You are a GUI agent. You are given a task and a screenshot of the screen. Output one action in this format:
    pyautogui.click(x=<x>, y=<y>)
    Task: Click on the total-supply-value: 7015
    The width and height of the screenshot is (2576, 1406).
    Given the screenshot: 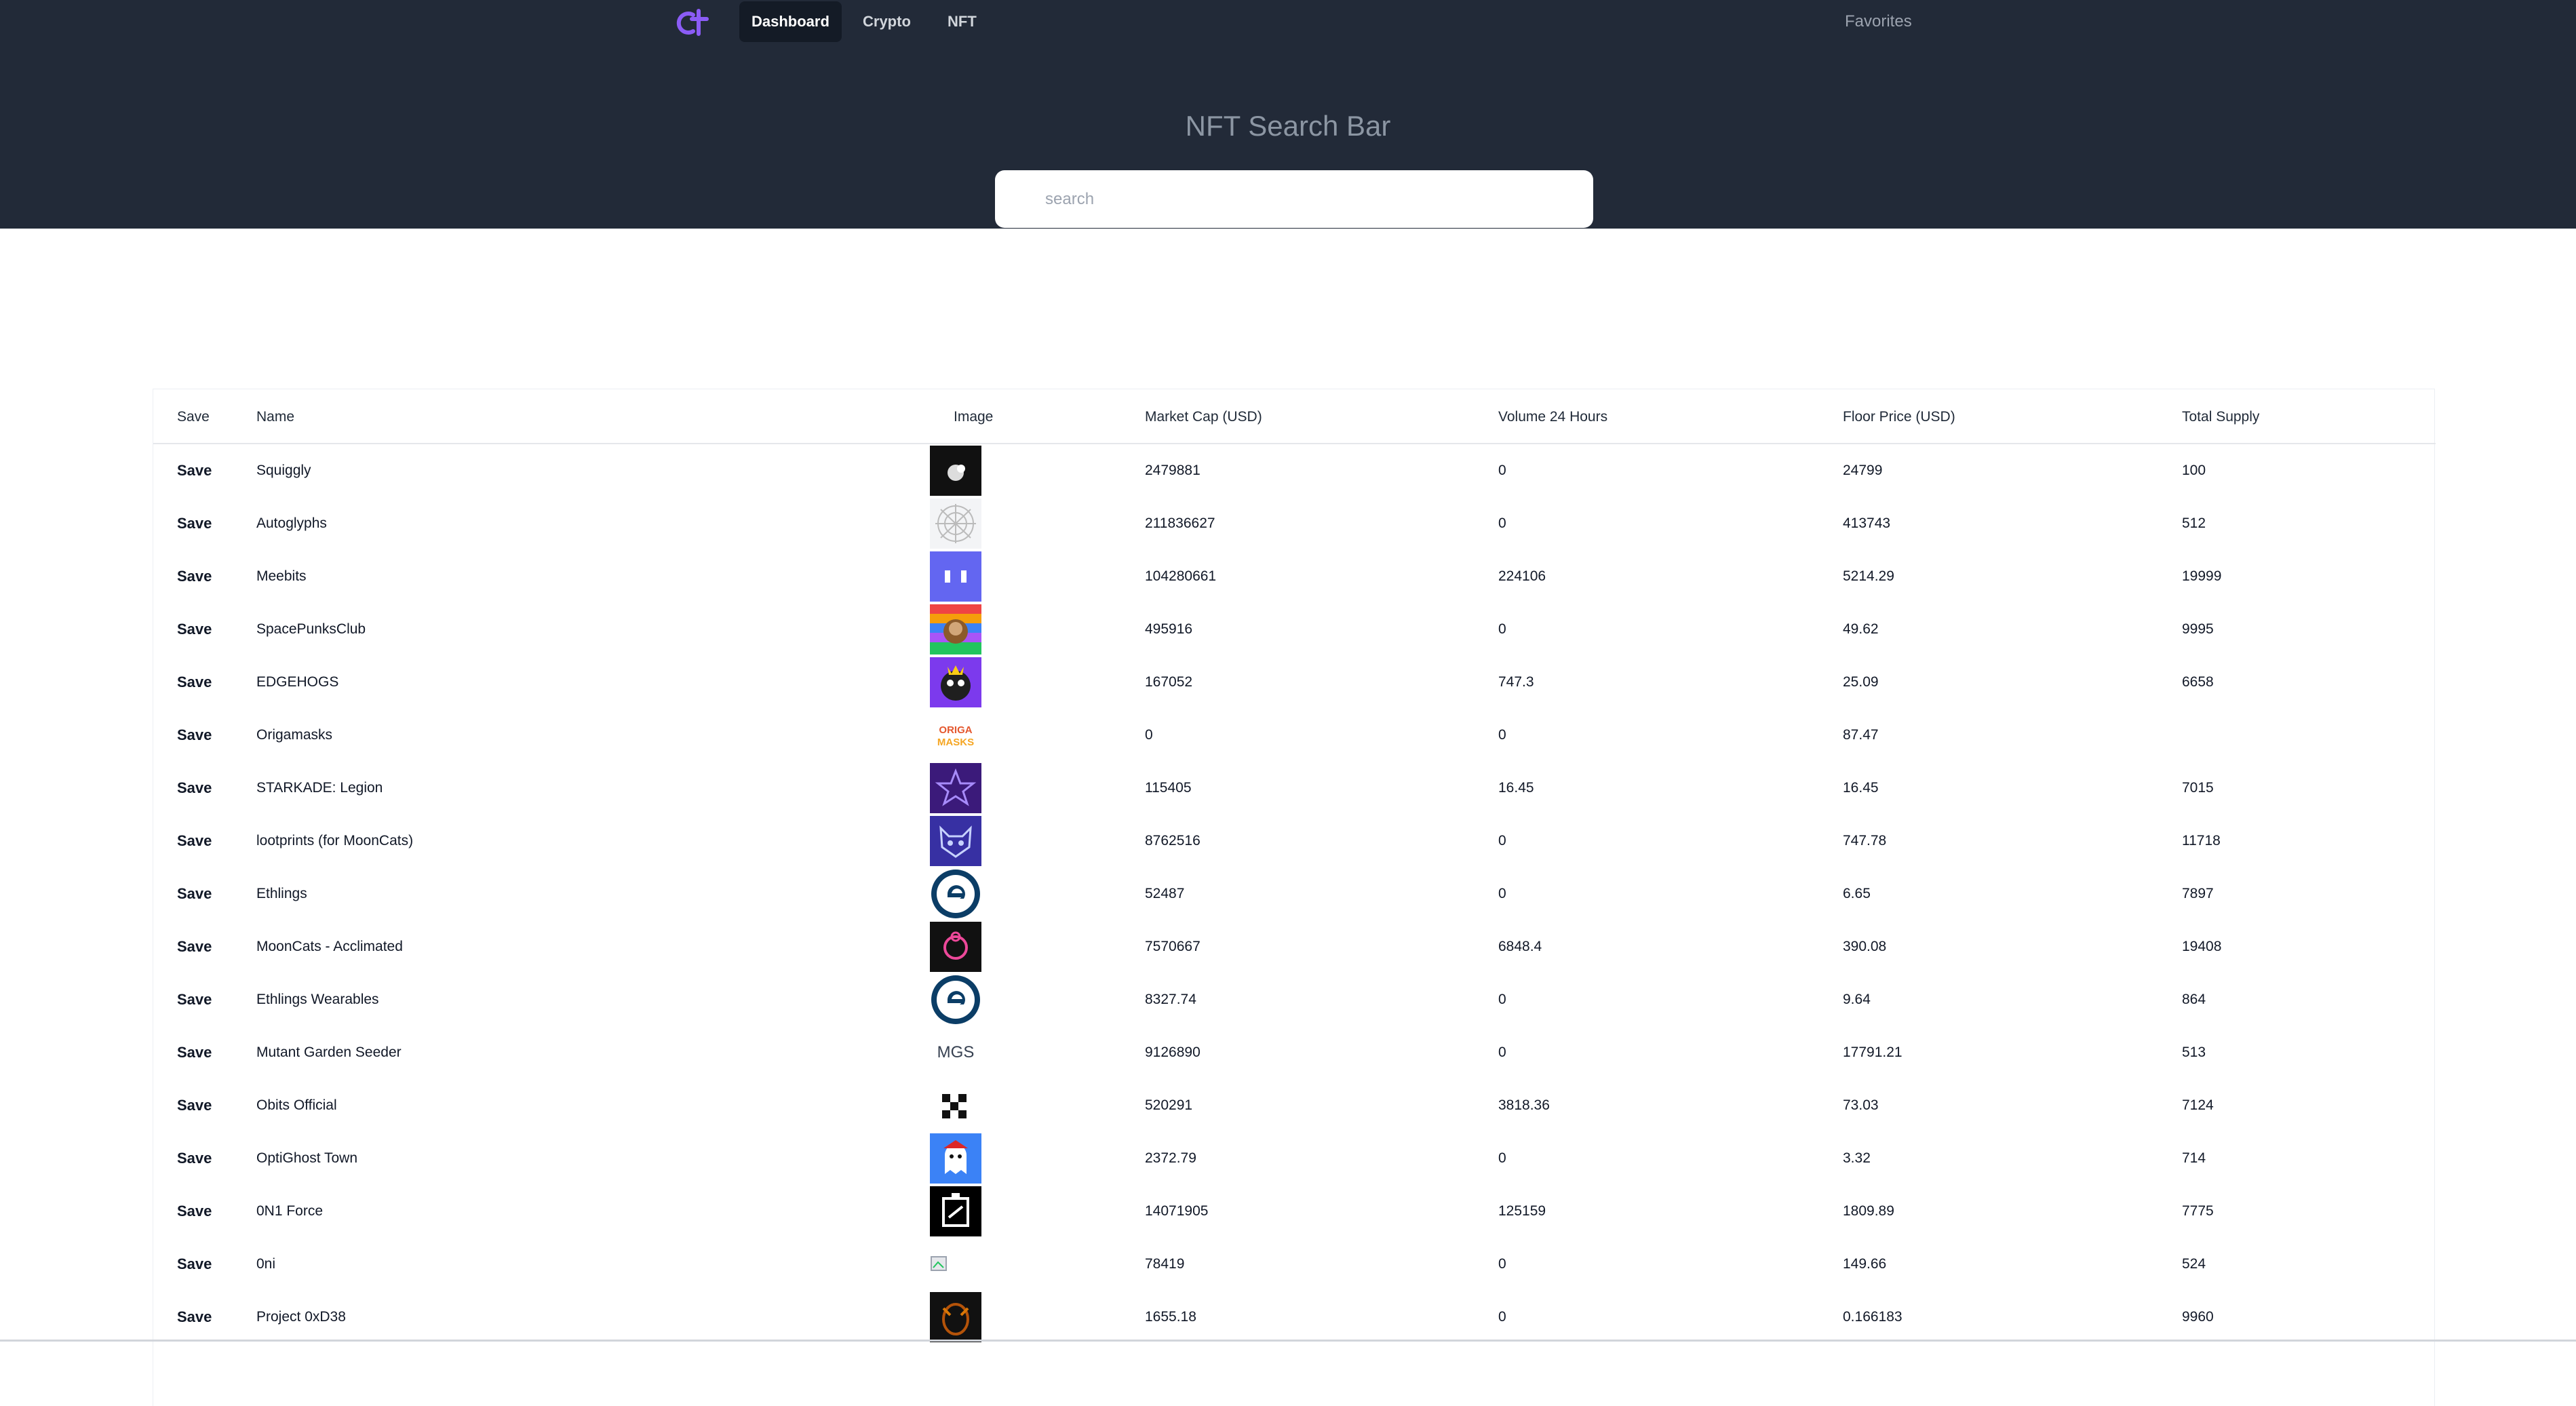 What is the action you would take?
    pyautogui.click(x=2198, y=788)
    